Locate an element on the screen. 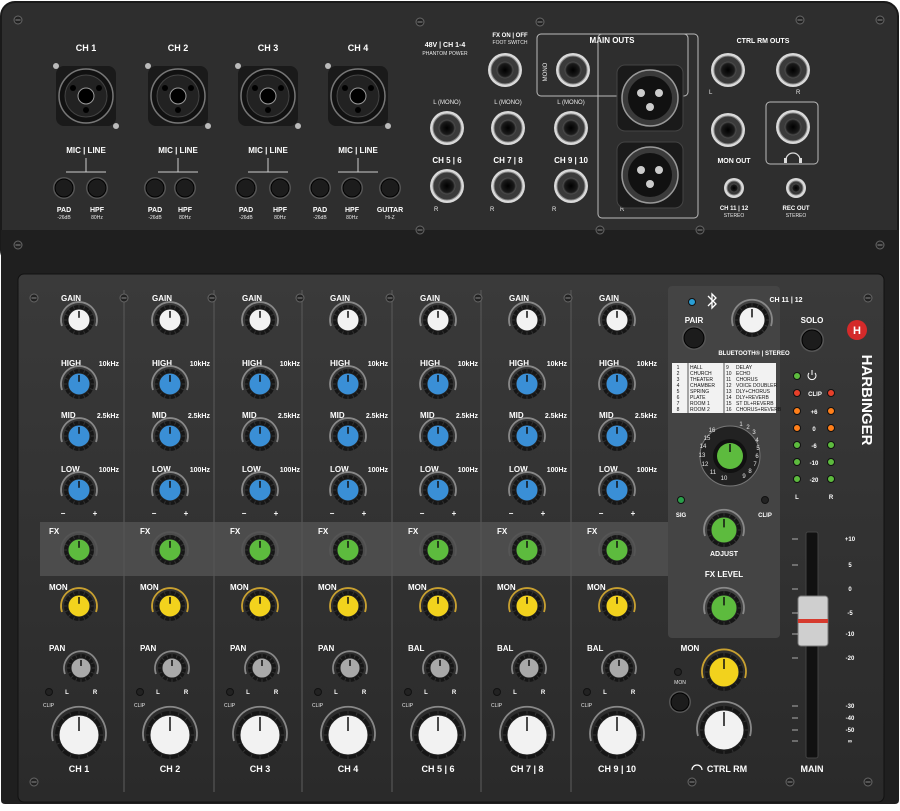 This screenshot has width=900, height=811. strip-name-label: CH 3 is located at coordinates (260, 769).